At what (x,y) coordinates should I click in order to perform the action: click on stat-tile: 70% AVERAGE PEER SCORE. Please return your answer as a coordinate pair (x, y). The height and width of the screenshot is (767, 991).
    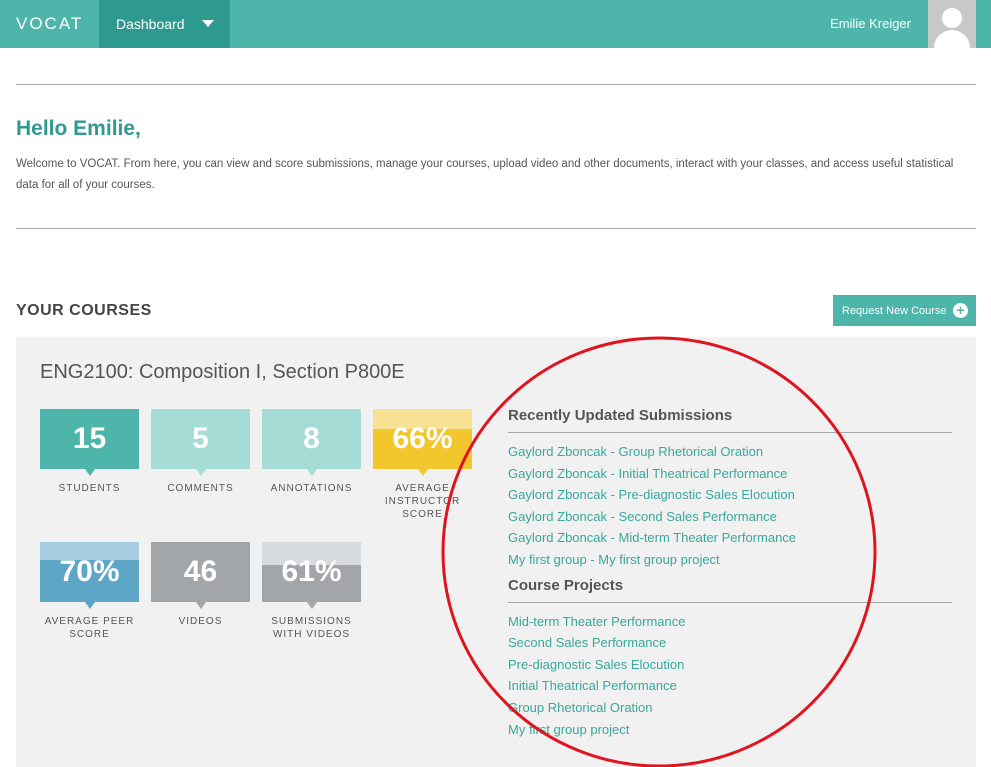
    Looking at the image, I should click on (89, 591).